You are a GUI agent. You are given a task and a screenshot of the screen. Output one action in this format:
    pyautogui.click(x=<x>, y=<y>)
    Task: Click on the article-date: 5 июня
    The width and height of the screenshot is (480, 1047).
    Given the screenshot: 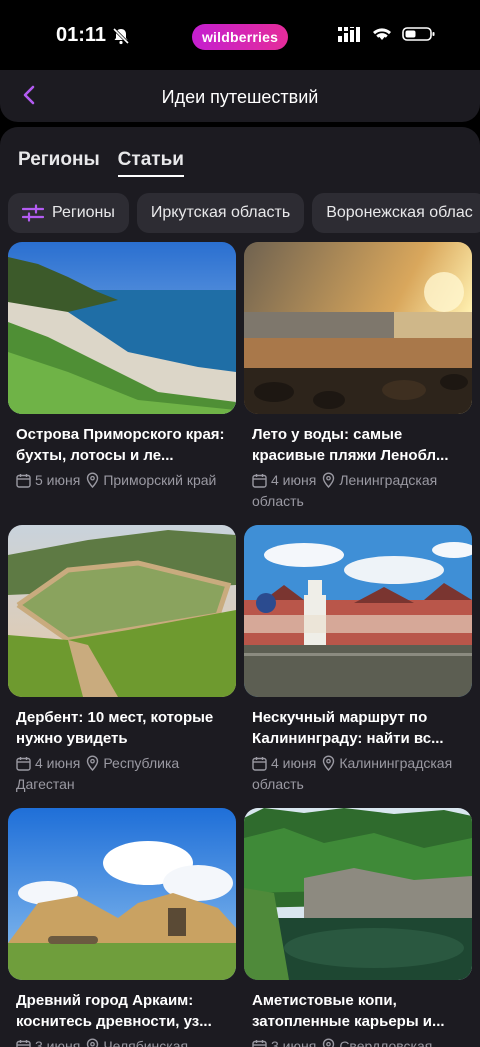 What is the action you would take?
    pyautogui.click(x=57, y=480)
    